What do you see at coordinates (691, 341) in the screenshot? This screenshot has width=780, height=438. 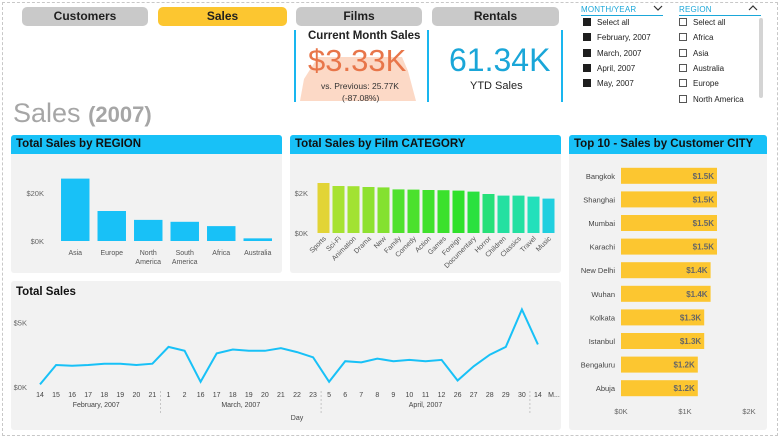 I see `data-label: $1.3K` at bounding box center [691, 341].